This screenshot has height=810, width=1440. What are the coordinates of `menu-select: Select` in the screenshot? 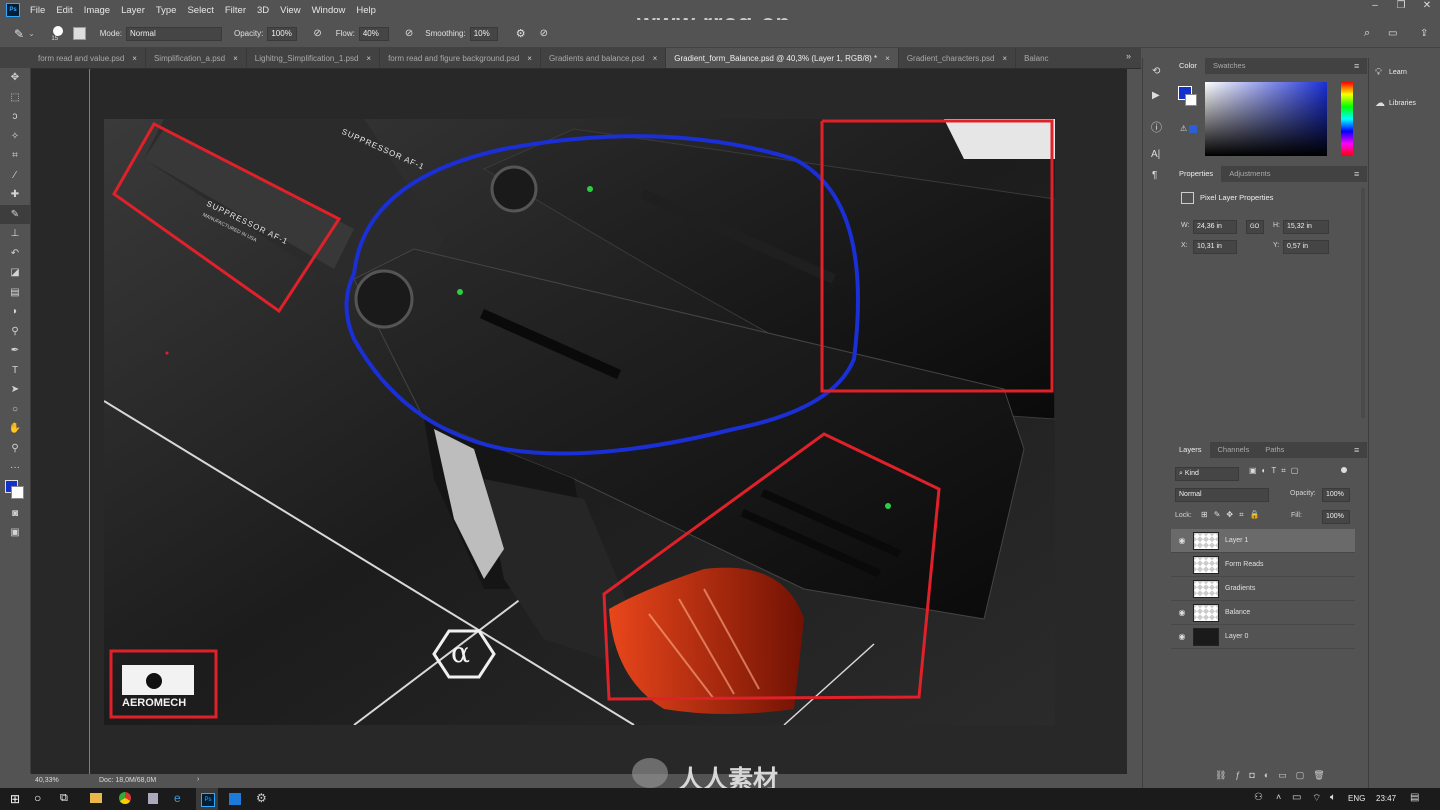 It's located at (200, 10).